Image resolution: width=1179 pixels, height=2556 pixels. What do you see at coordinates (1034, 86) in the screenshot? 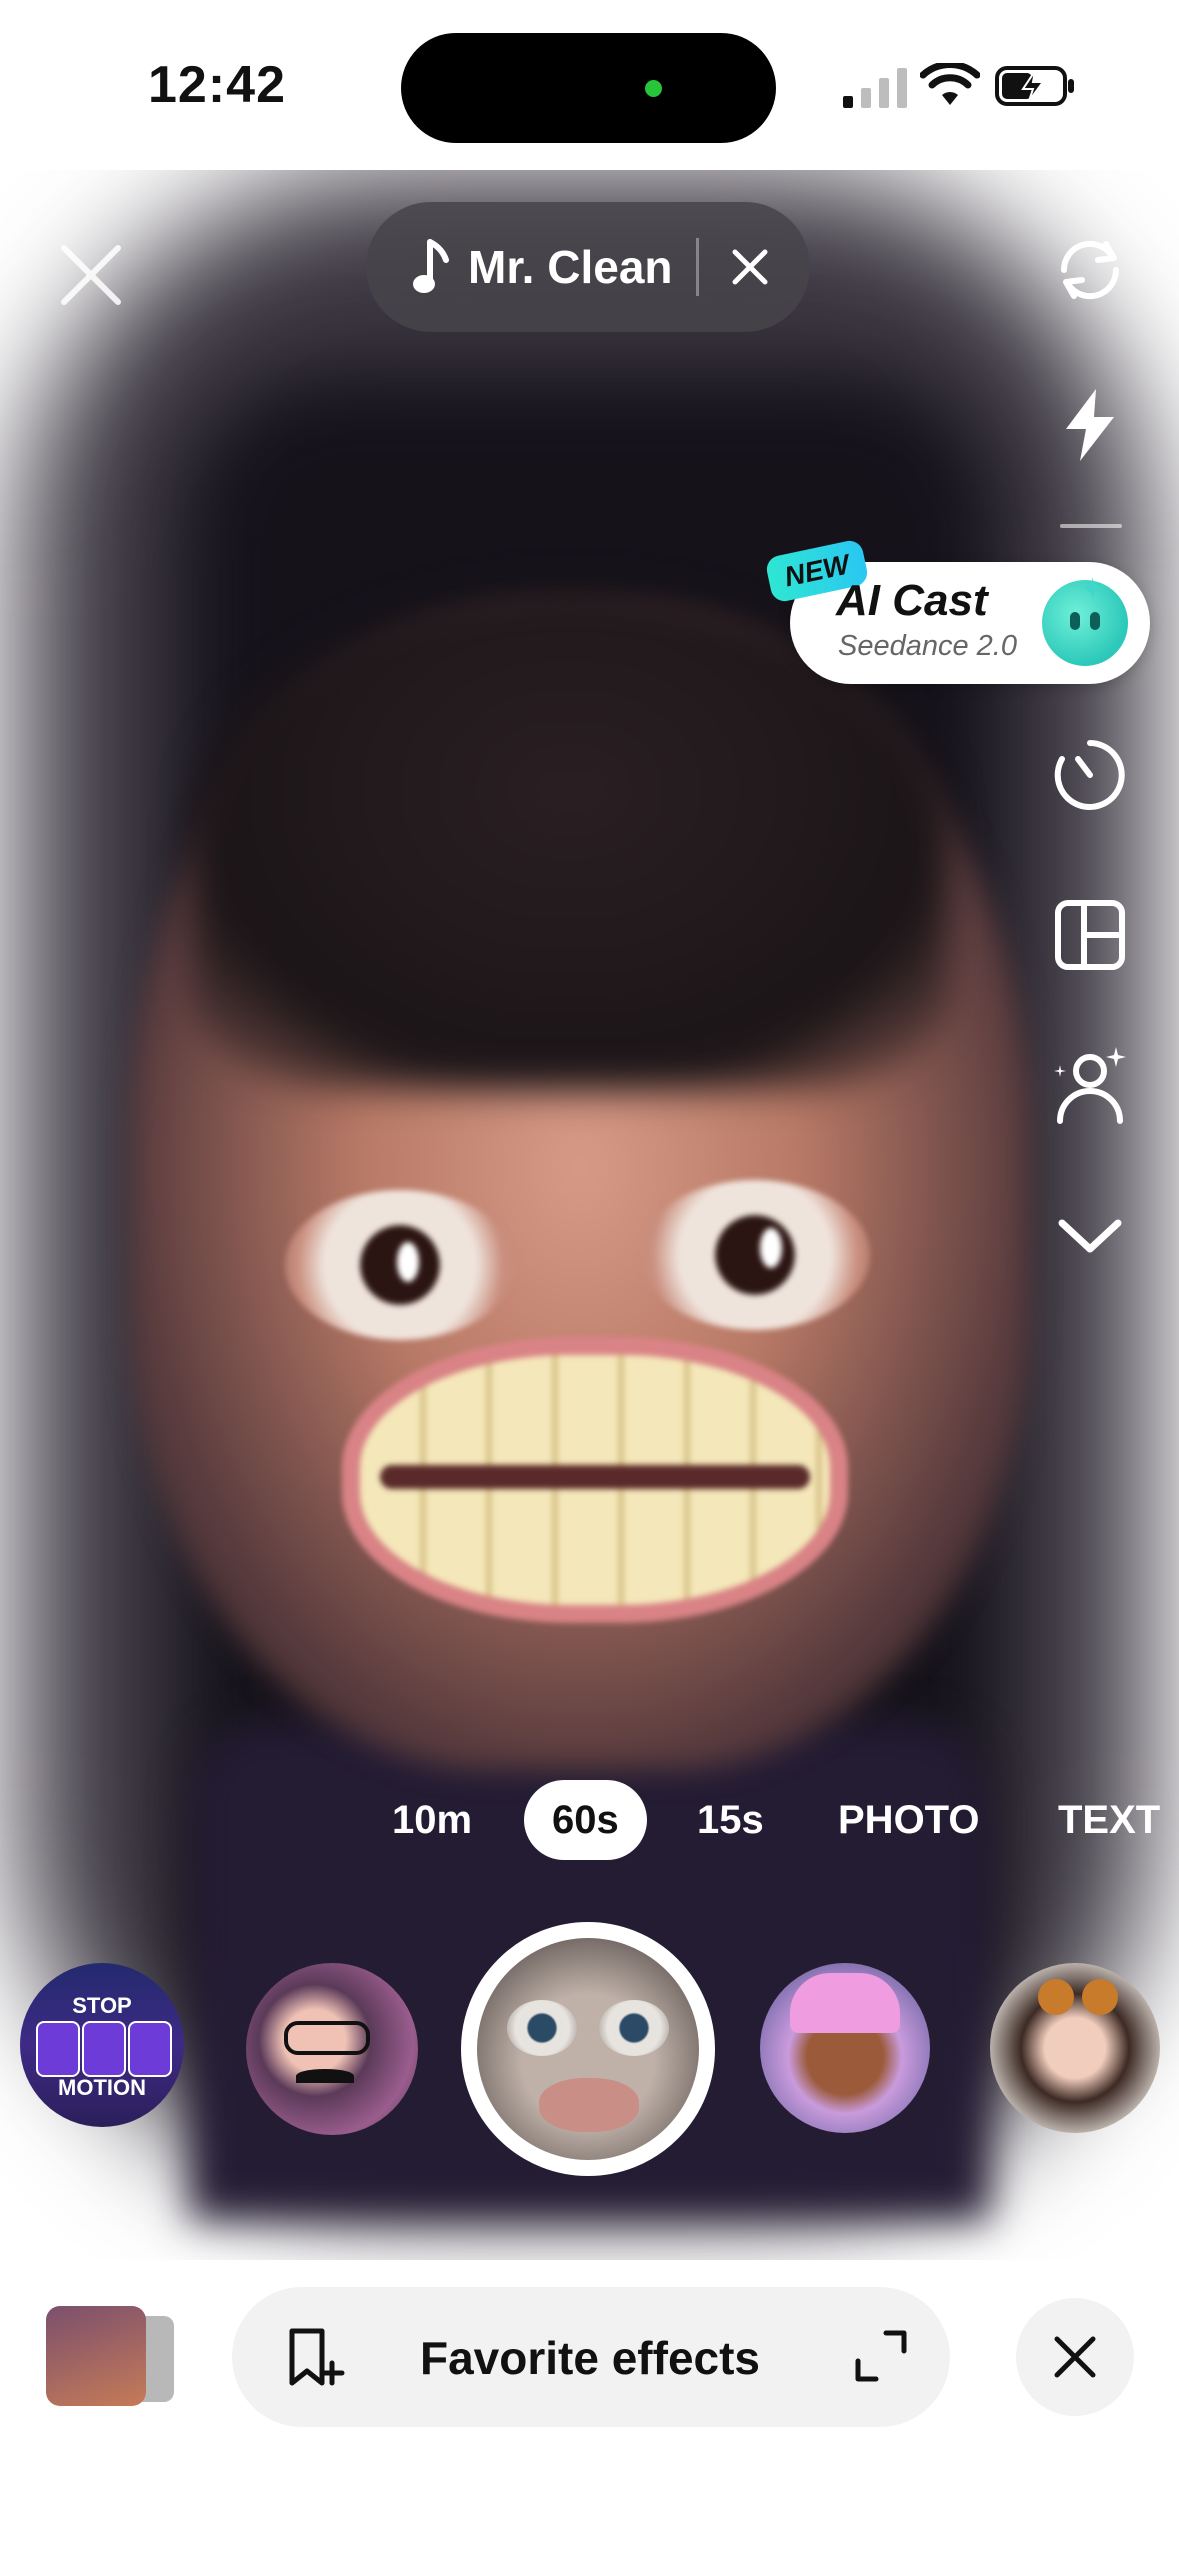
I see `battery-charging-icon` at bounding box center [1034, 86].